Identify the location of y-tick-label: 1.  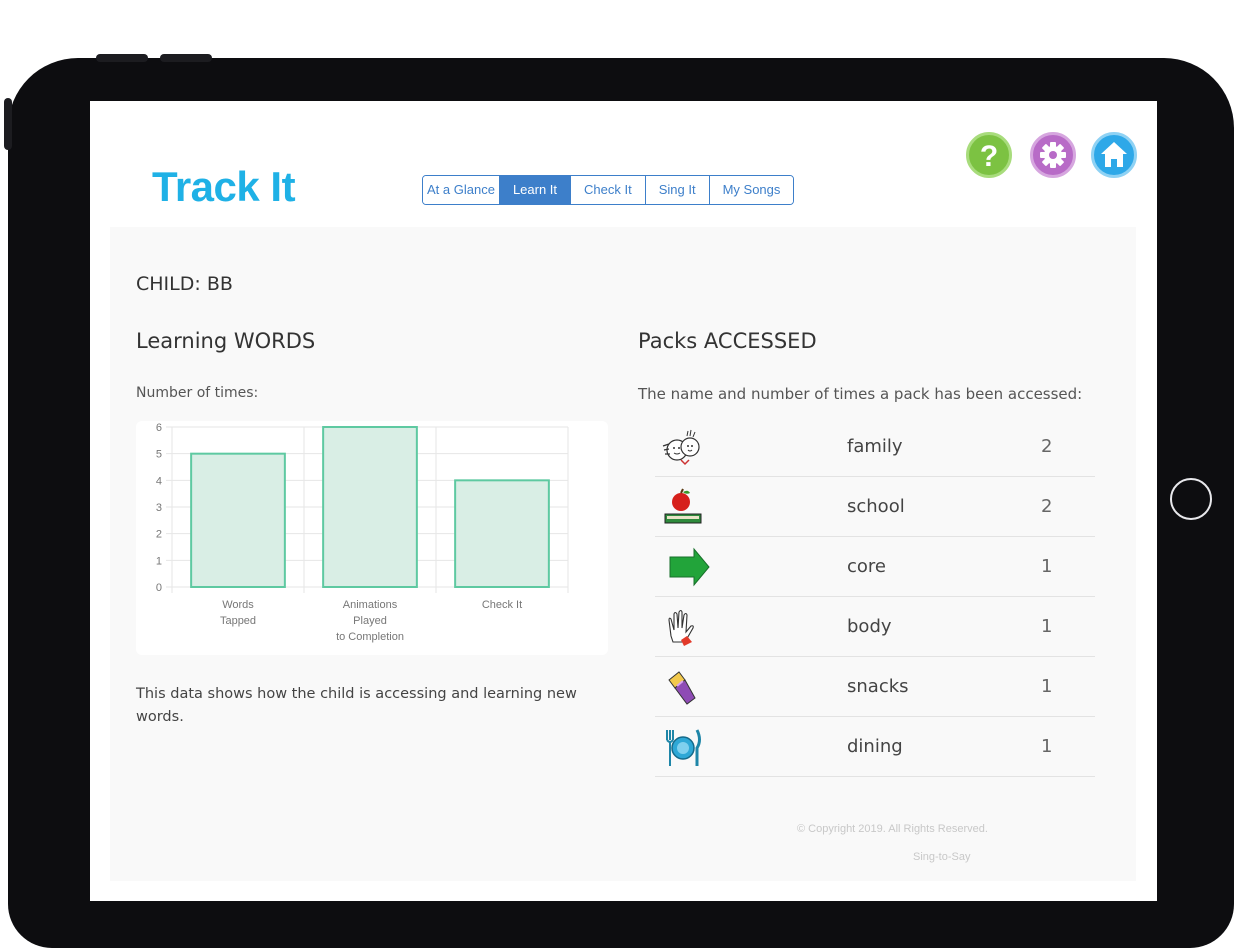
(159, 561).